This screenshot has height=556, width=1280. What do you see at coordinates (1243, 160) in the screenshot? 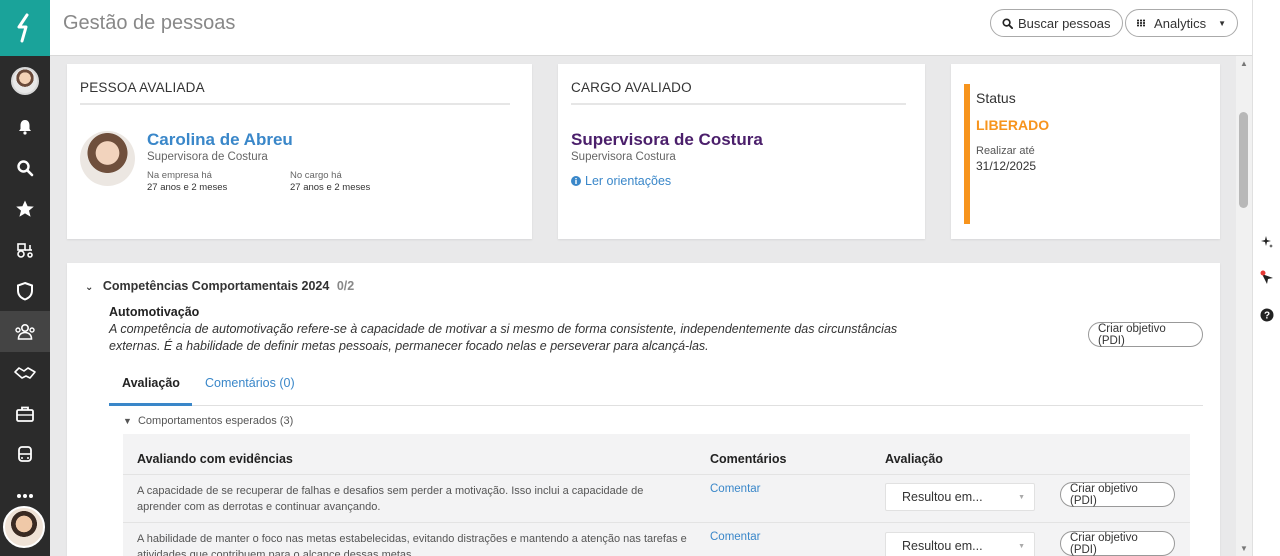
I see `scrollbar-thumb` at bounding box center [1243, 160].